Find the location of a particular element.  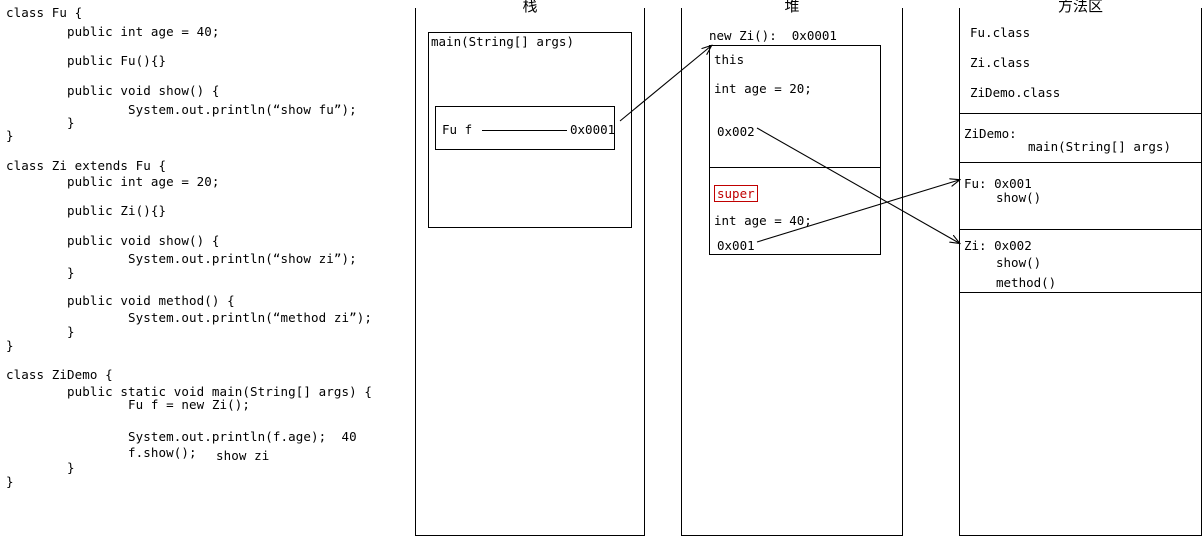

heap-parent-field: int age = 40; is located at coordinates (763, 220).